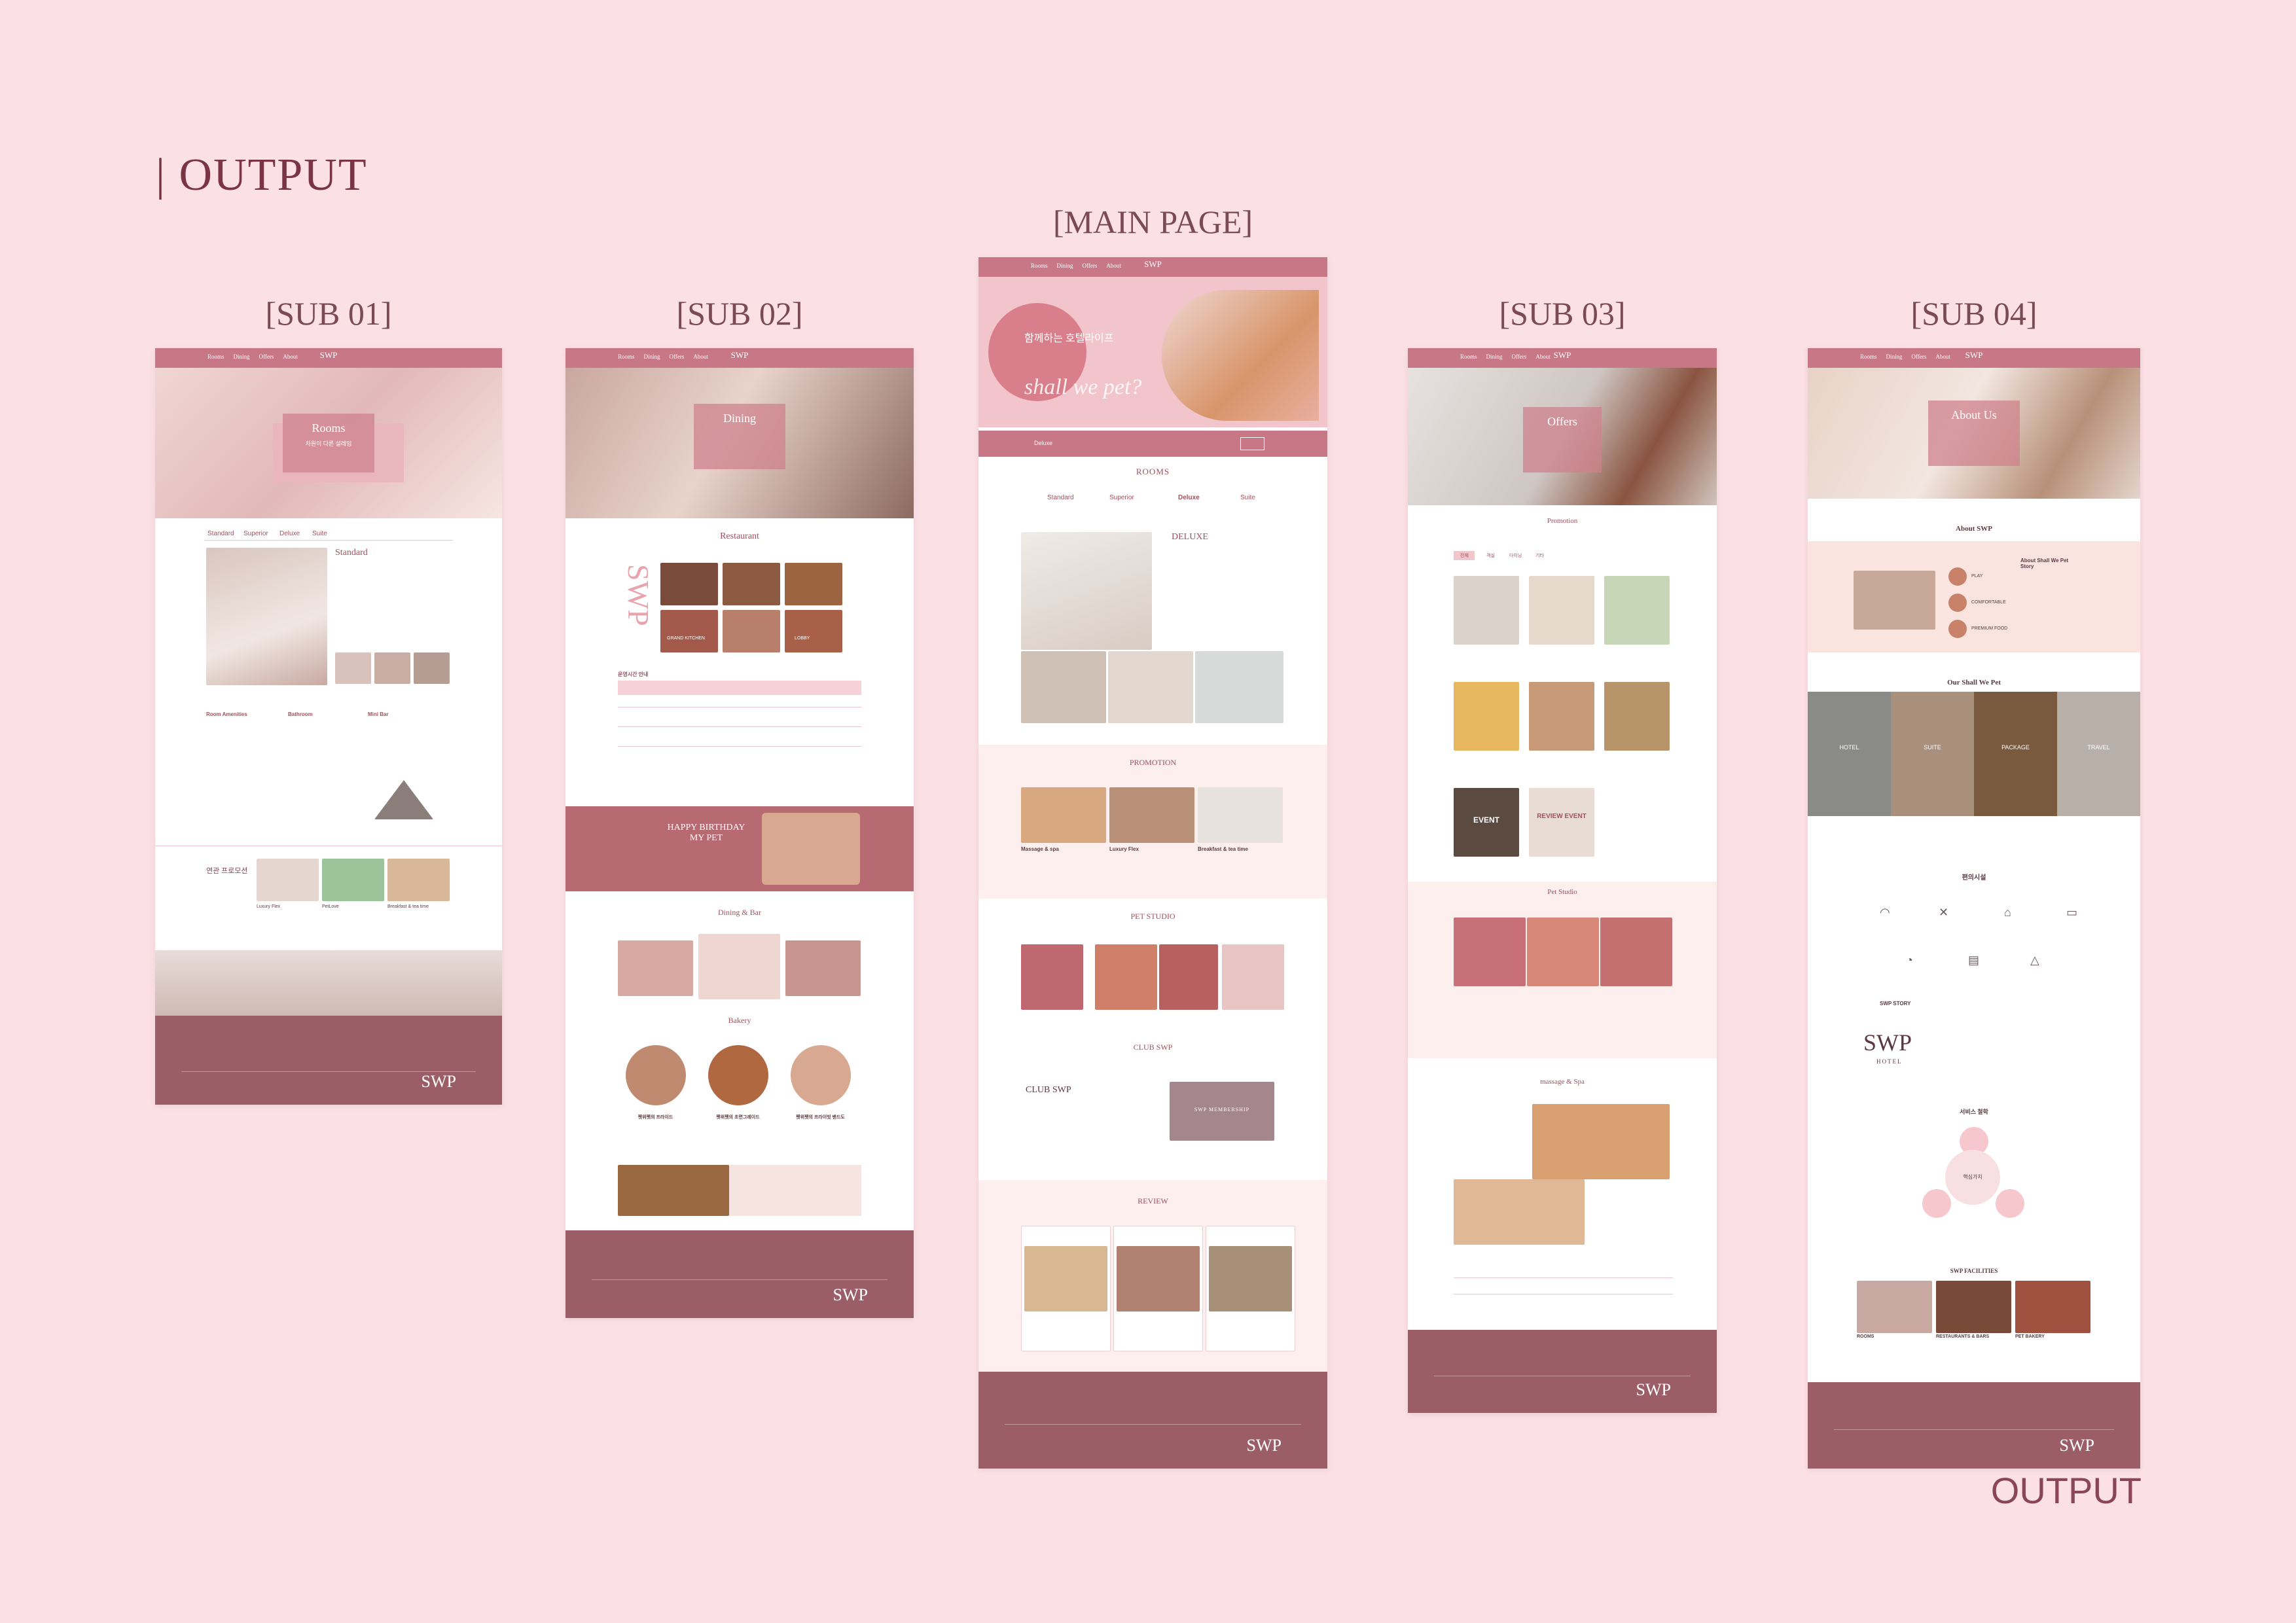 This screenshot has height=1623, width=2296. What do you see at coordinates (255, 533) in the screenshot?
I see `tab-superior: Superior` at bounding box center [255, 533].